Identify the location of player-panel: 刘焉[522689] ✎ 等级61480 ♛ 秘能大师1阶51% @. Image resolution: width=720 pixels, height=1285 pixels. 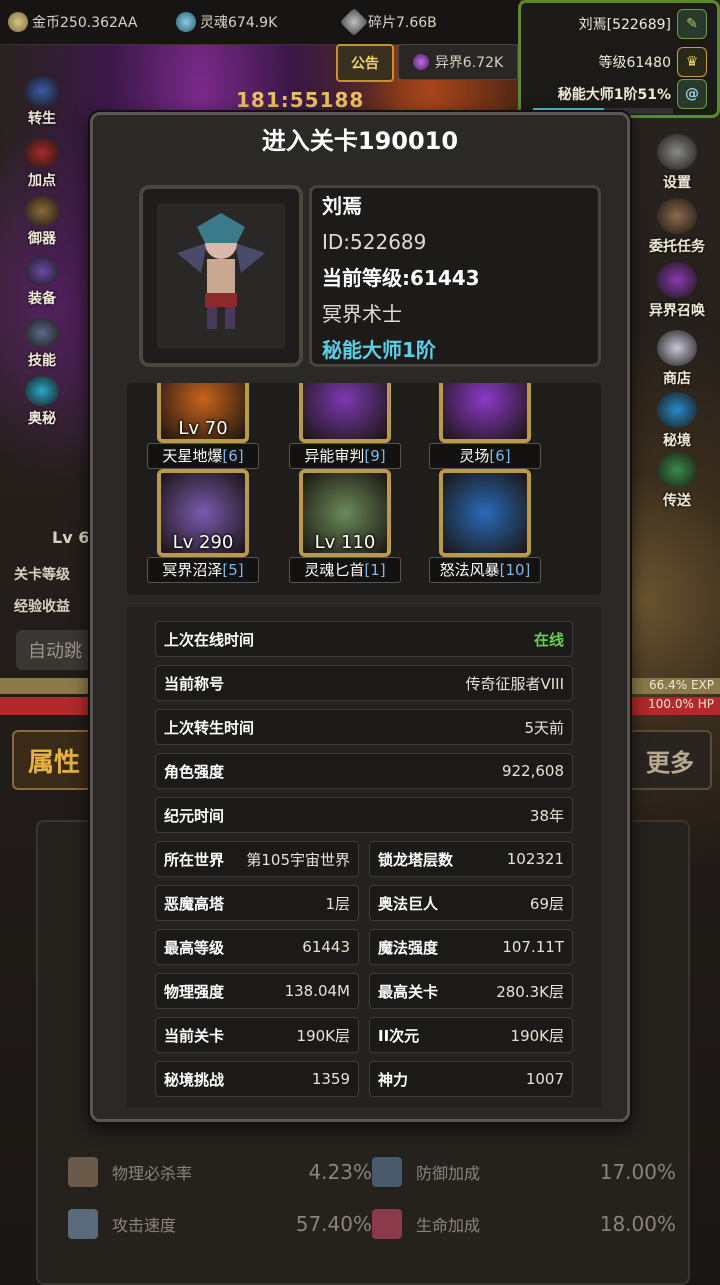
(619, 59).